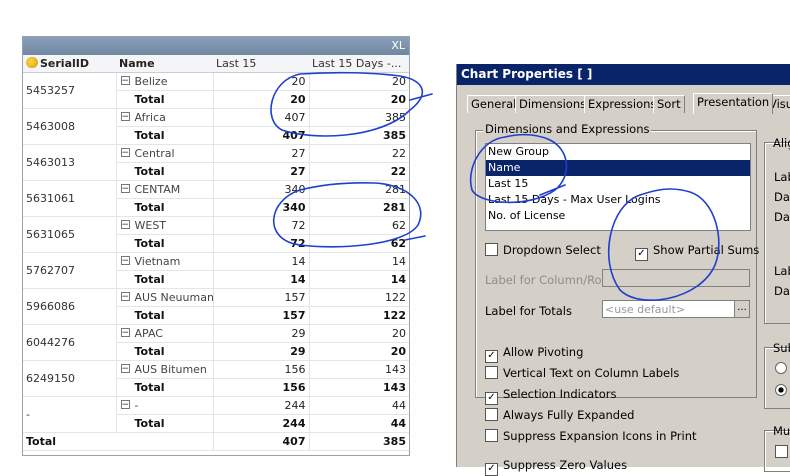 The width and height of the screenshot is (790, 476). Describe the element at coordinates (164, 64) in the screenshot. I see `header-name: Name` at that location.